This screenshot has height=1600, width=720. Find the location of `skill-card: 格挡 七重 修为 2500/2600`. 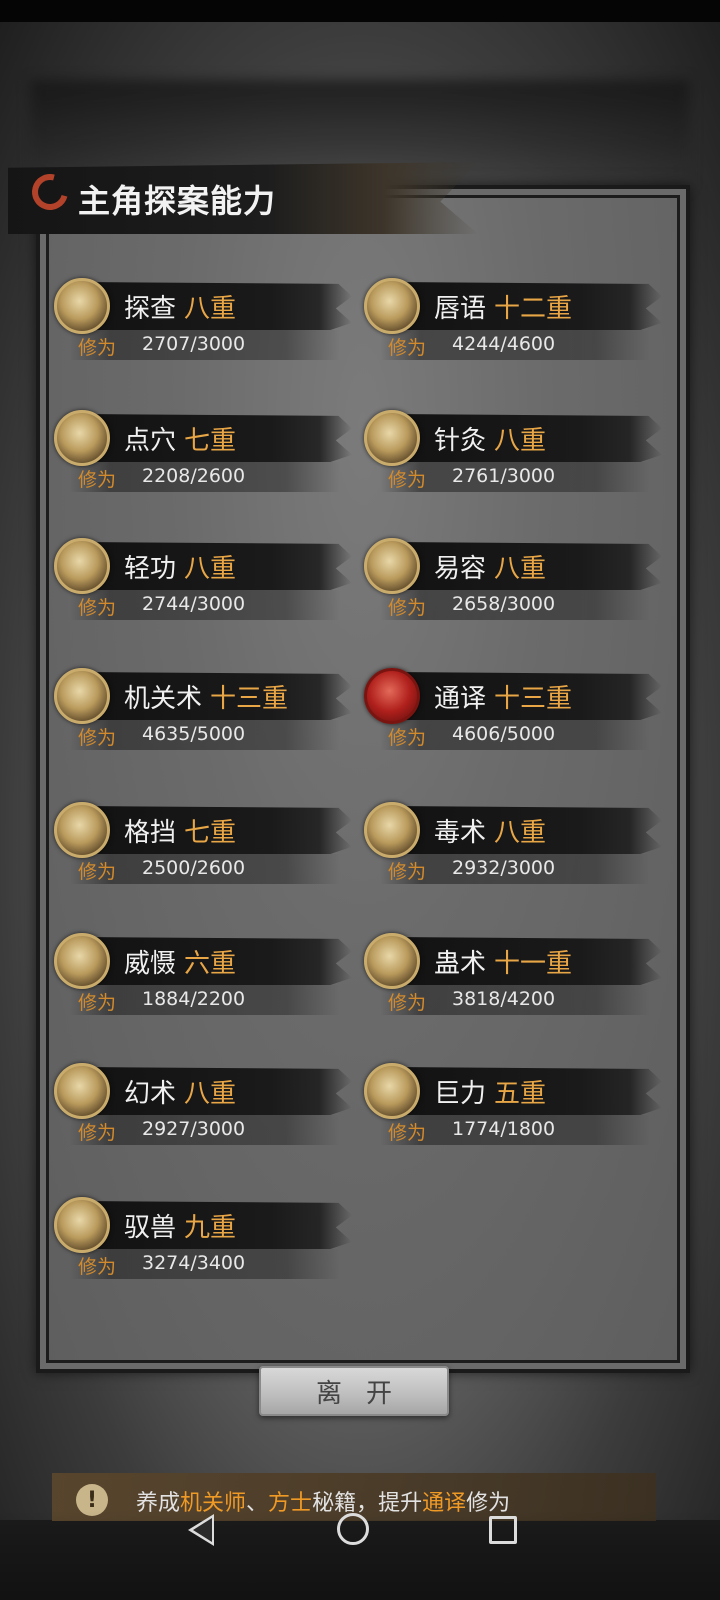

skill-card: 格挡 七重 修为 2500/2600 is located at coordinates (204, 847).